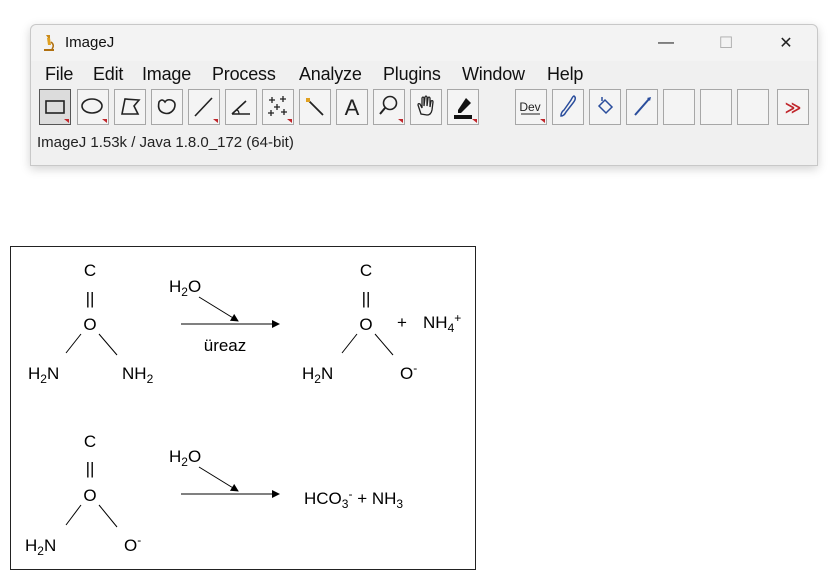  I want to click on angle-icon, so click(240, 107).